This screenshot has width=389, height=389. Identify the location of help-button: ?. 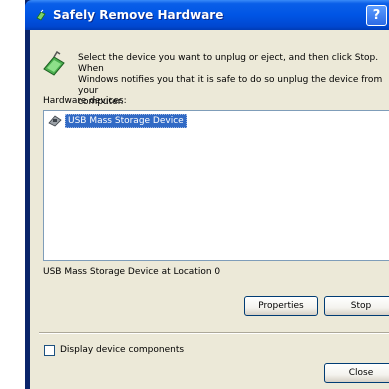
(376, 15).